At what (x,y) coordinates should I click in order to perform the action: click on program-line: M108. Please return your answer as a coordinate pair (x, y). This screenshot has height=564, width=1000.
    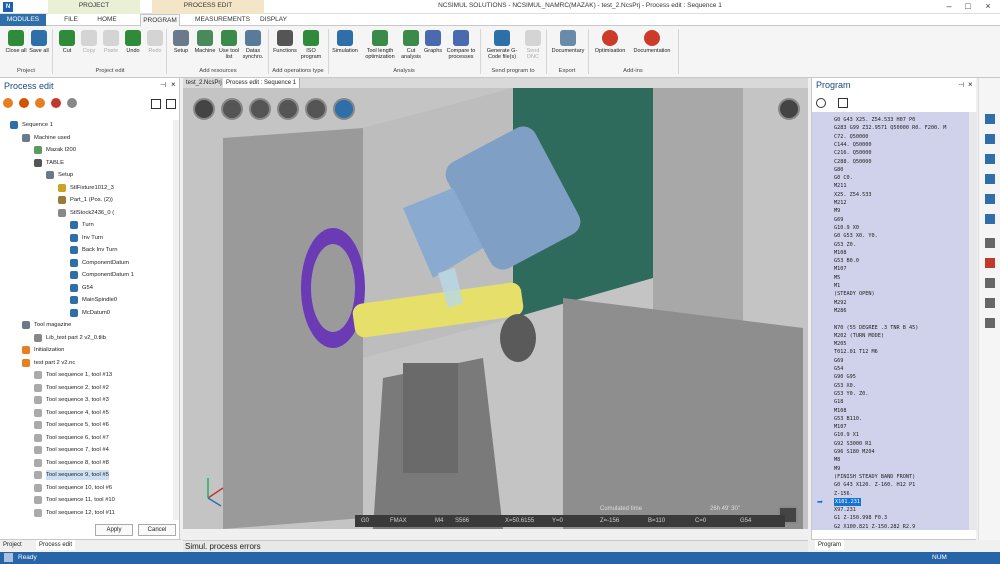
    Looking at the image, I should click on (840, 411).